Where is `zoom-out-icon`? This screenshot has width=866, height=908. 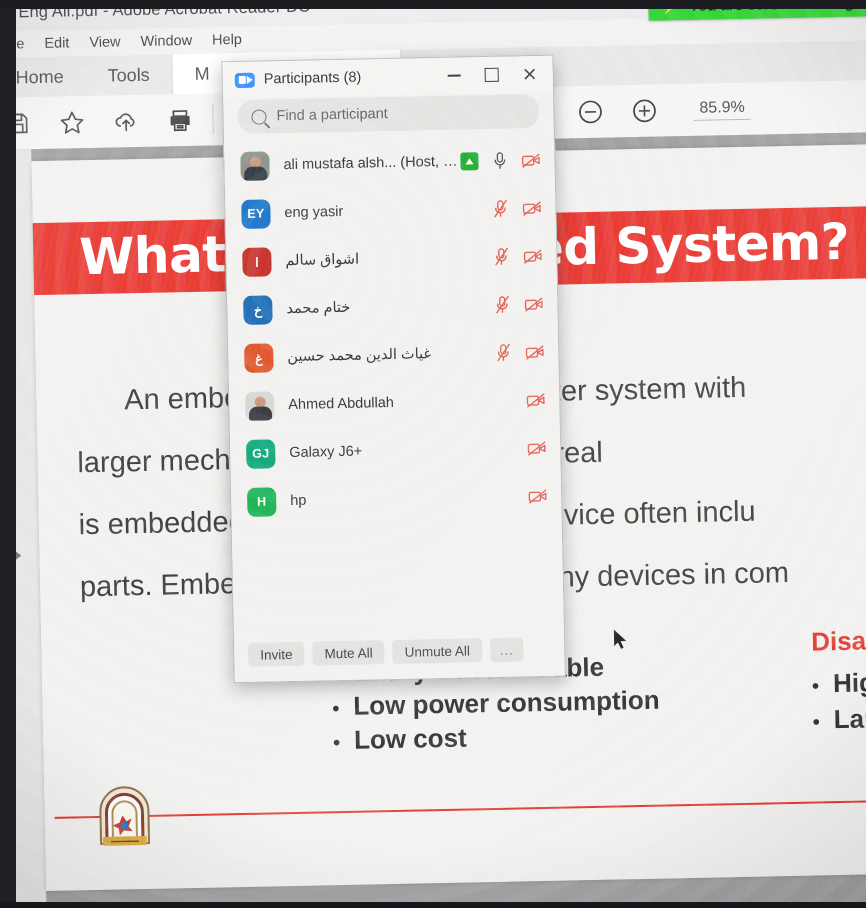 zoom-out-icon is located at coordinates (590, 111).